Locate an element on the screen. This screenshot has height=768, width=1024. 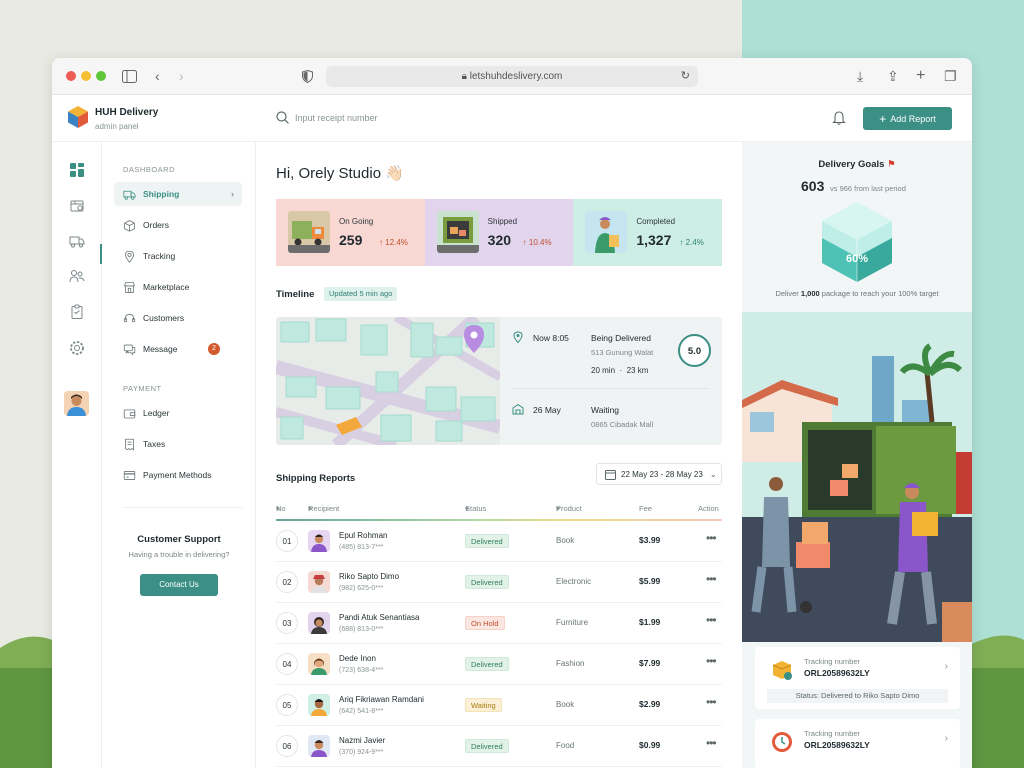
tabs-overview-icon: ❐ is located at coordinates (950, 76).